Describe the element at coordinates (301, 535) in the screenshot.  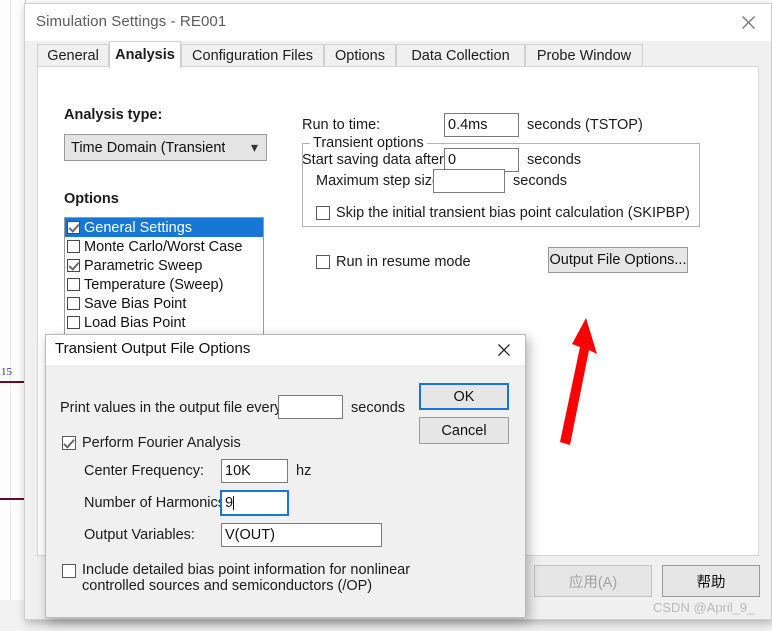
I see `output-variables-input: V(OUT)` at that location.